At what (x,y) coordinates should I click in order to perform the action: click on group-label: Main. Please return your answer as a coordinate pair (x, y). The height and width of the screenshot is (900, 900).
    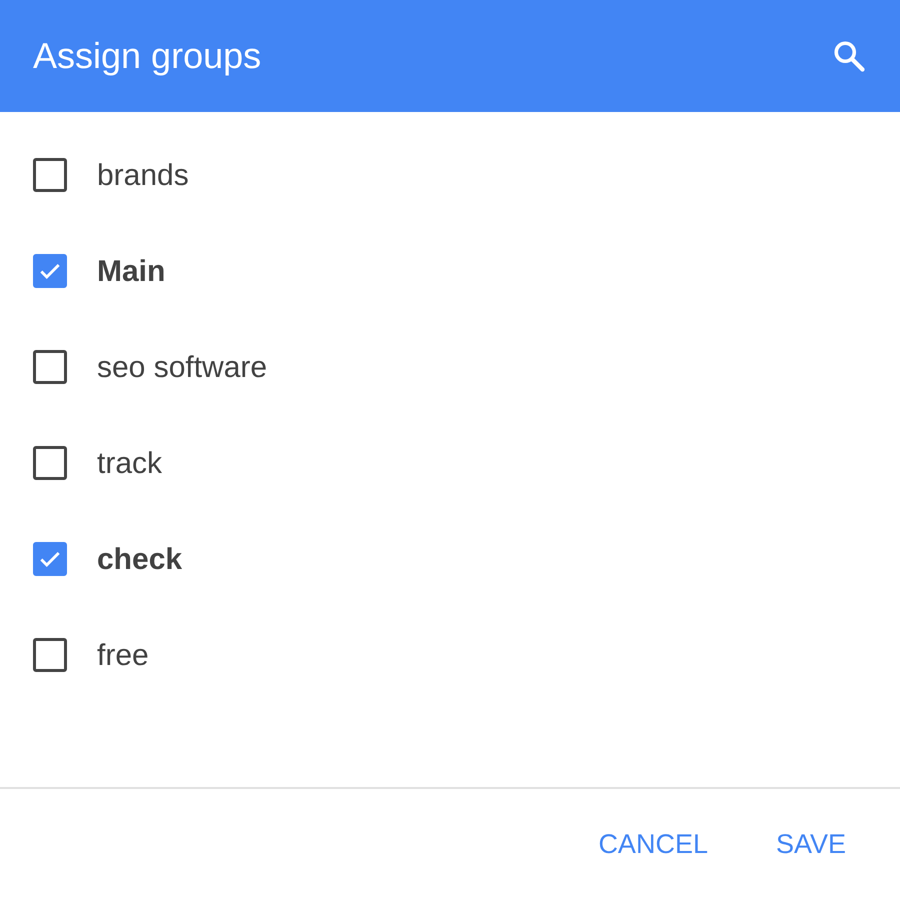
    Looking at the image, I should click on (131, 271).